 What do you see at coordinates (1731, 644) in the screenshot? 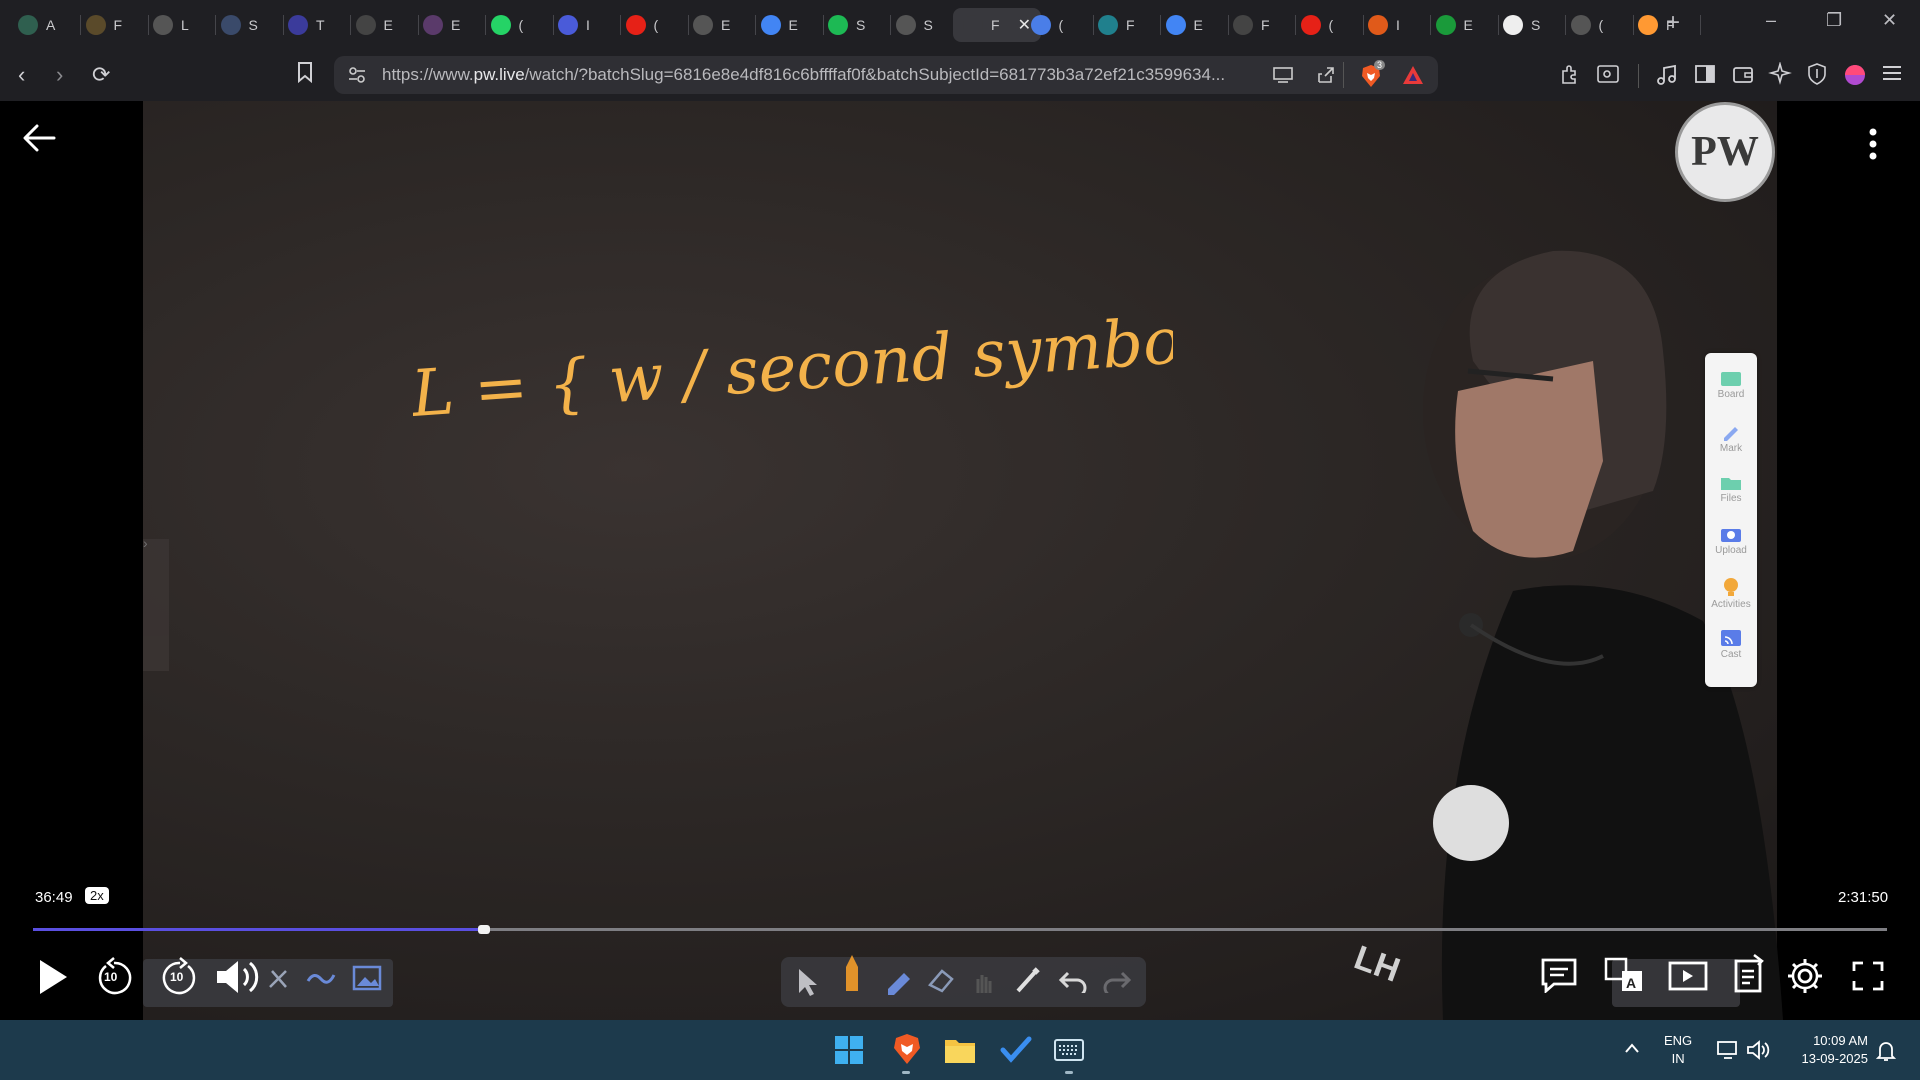
I see `cast-tool: Cast` at bounding box center [1731, 644].